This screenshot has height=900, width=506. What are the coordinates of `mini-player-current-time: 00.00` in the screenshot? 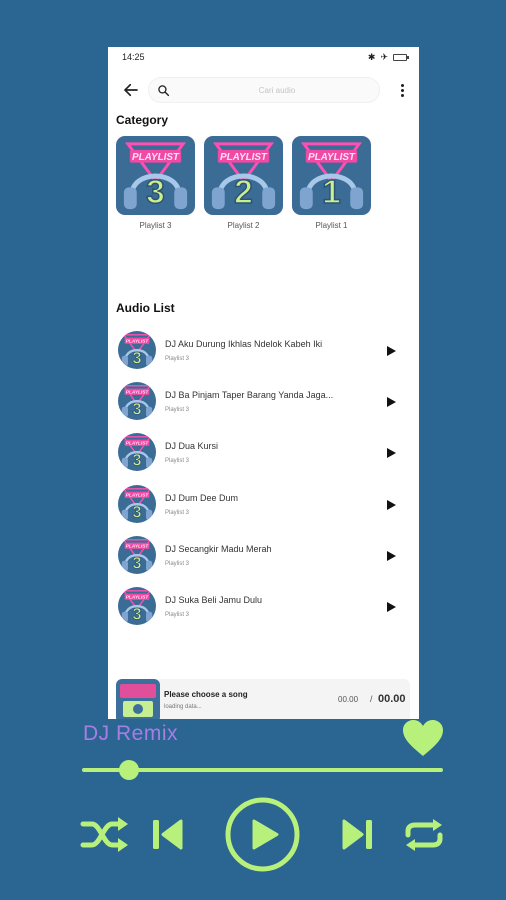 It's located at (348, 699).